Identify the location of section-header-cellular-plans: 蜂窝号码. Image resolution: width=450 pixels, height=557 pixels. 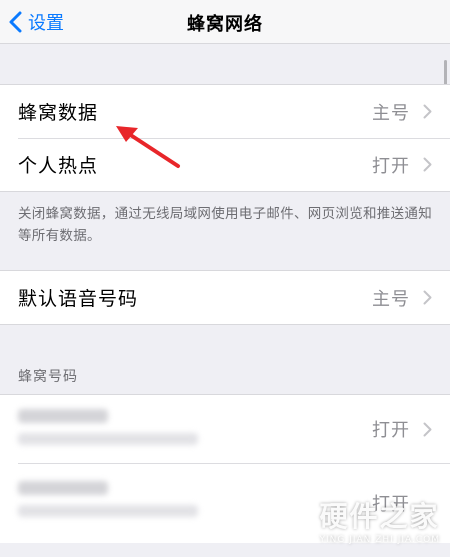
(48, 377).